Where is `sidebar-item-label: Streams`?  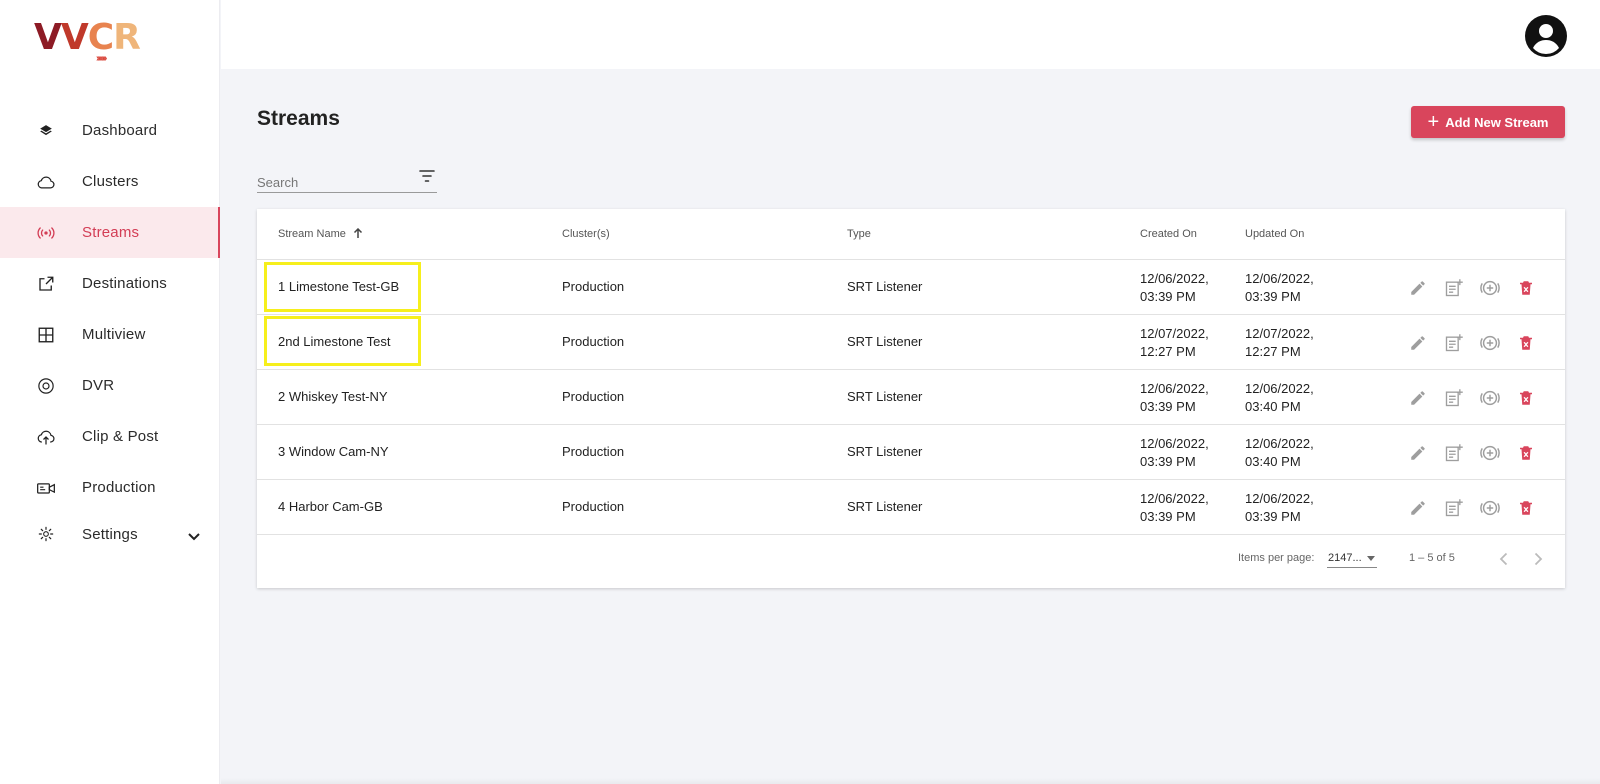
sidebar-item-label: Streams is located at coordinates (111, 232).